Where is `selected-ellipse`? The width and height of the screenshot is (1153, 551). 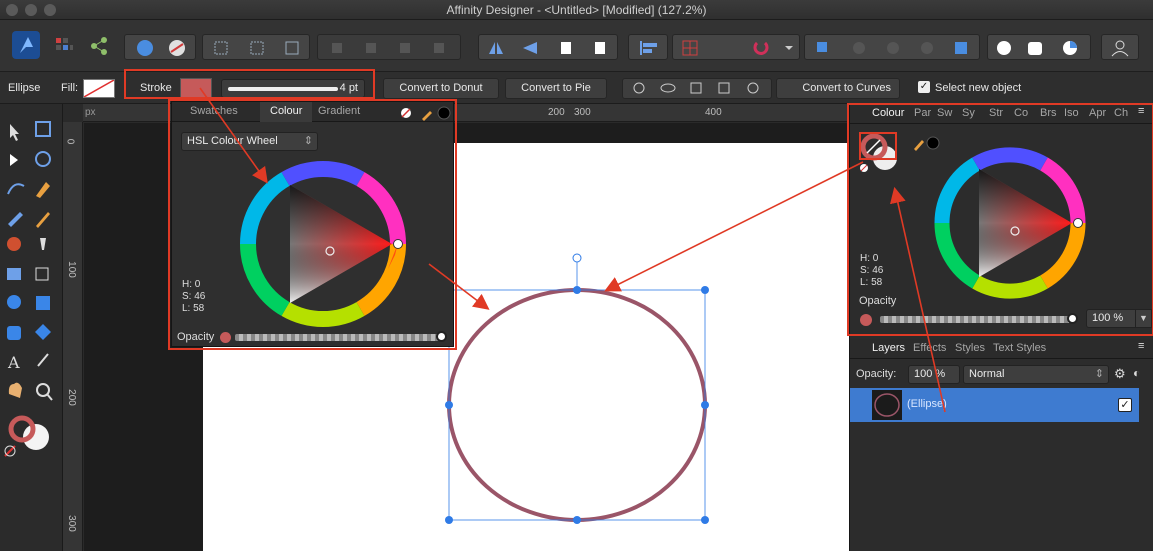 selected-ellipse is located at coordinates (580, 390).